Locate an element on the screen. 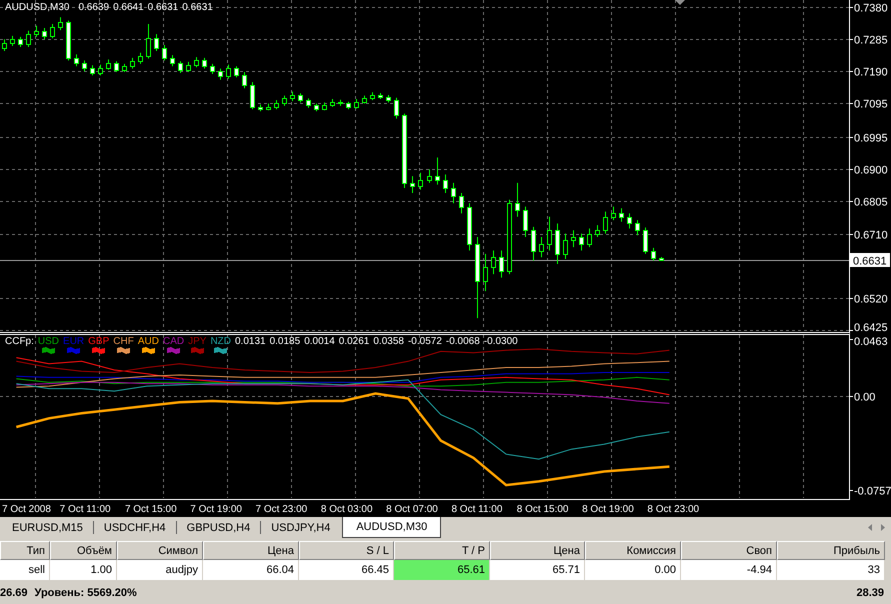 The image size is (891, 604). indicator-value: 0.0131 is located at coordinates (250, 341).